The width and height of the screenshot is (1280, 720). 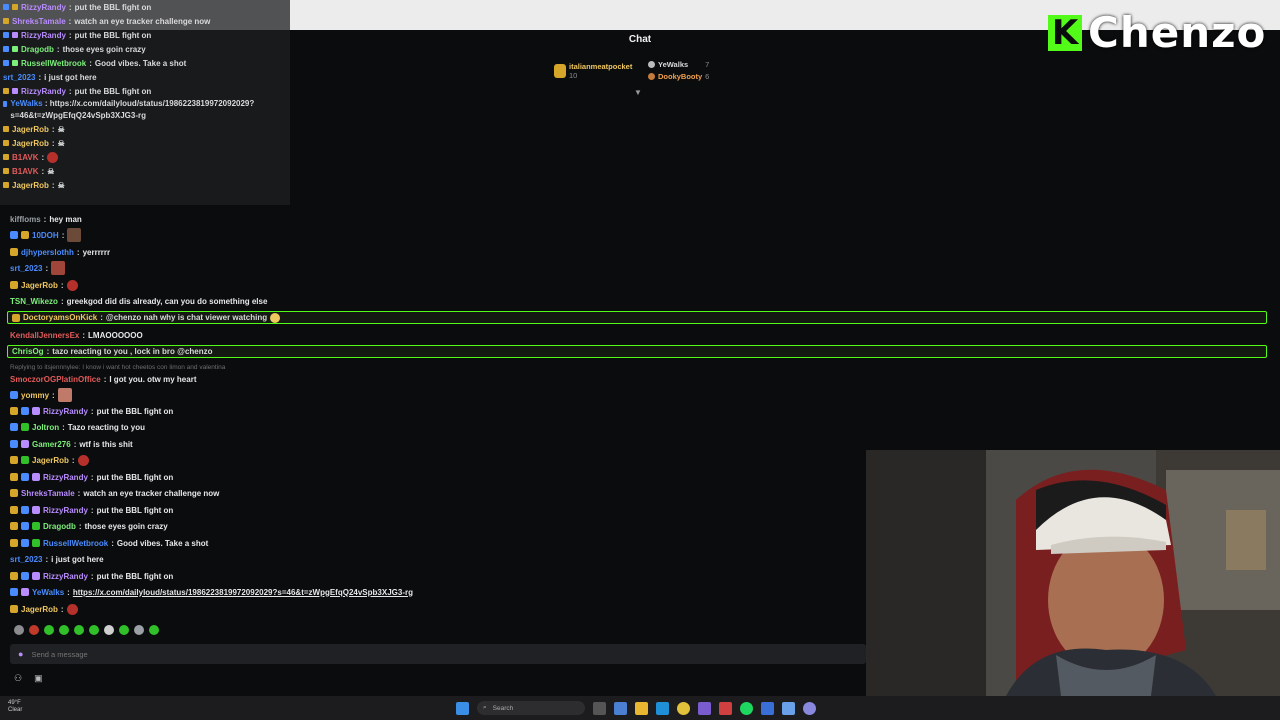 I want to click on username: 10DOH, so click(x=45, y=235).